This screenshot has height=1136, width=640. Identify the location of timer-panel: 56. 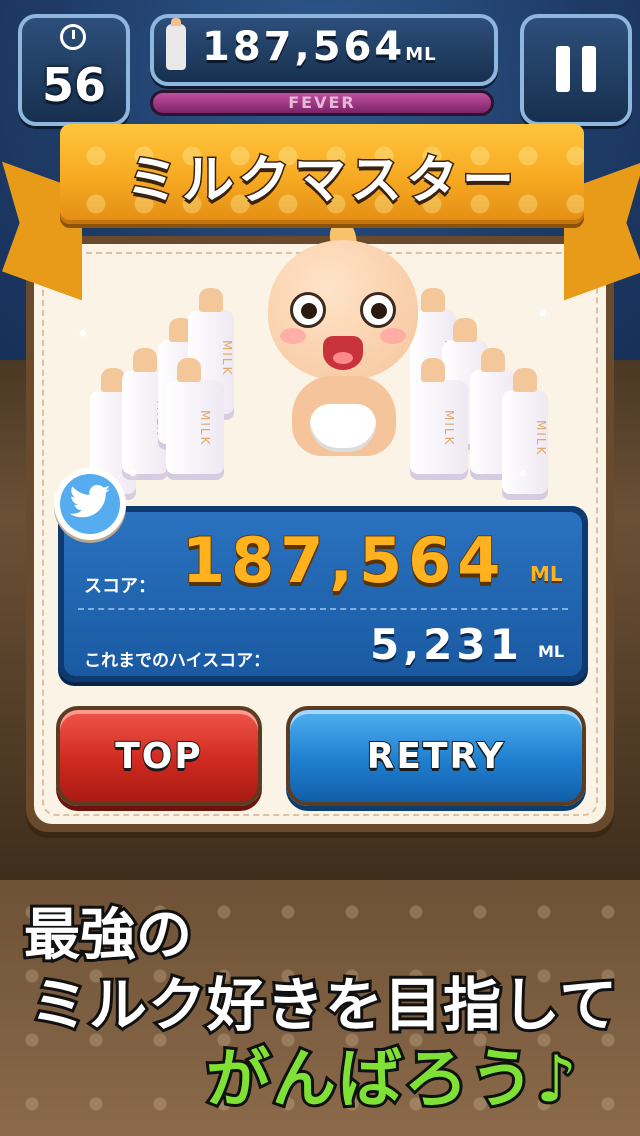
(74, 70).